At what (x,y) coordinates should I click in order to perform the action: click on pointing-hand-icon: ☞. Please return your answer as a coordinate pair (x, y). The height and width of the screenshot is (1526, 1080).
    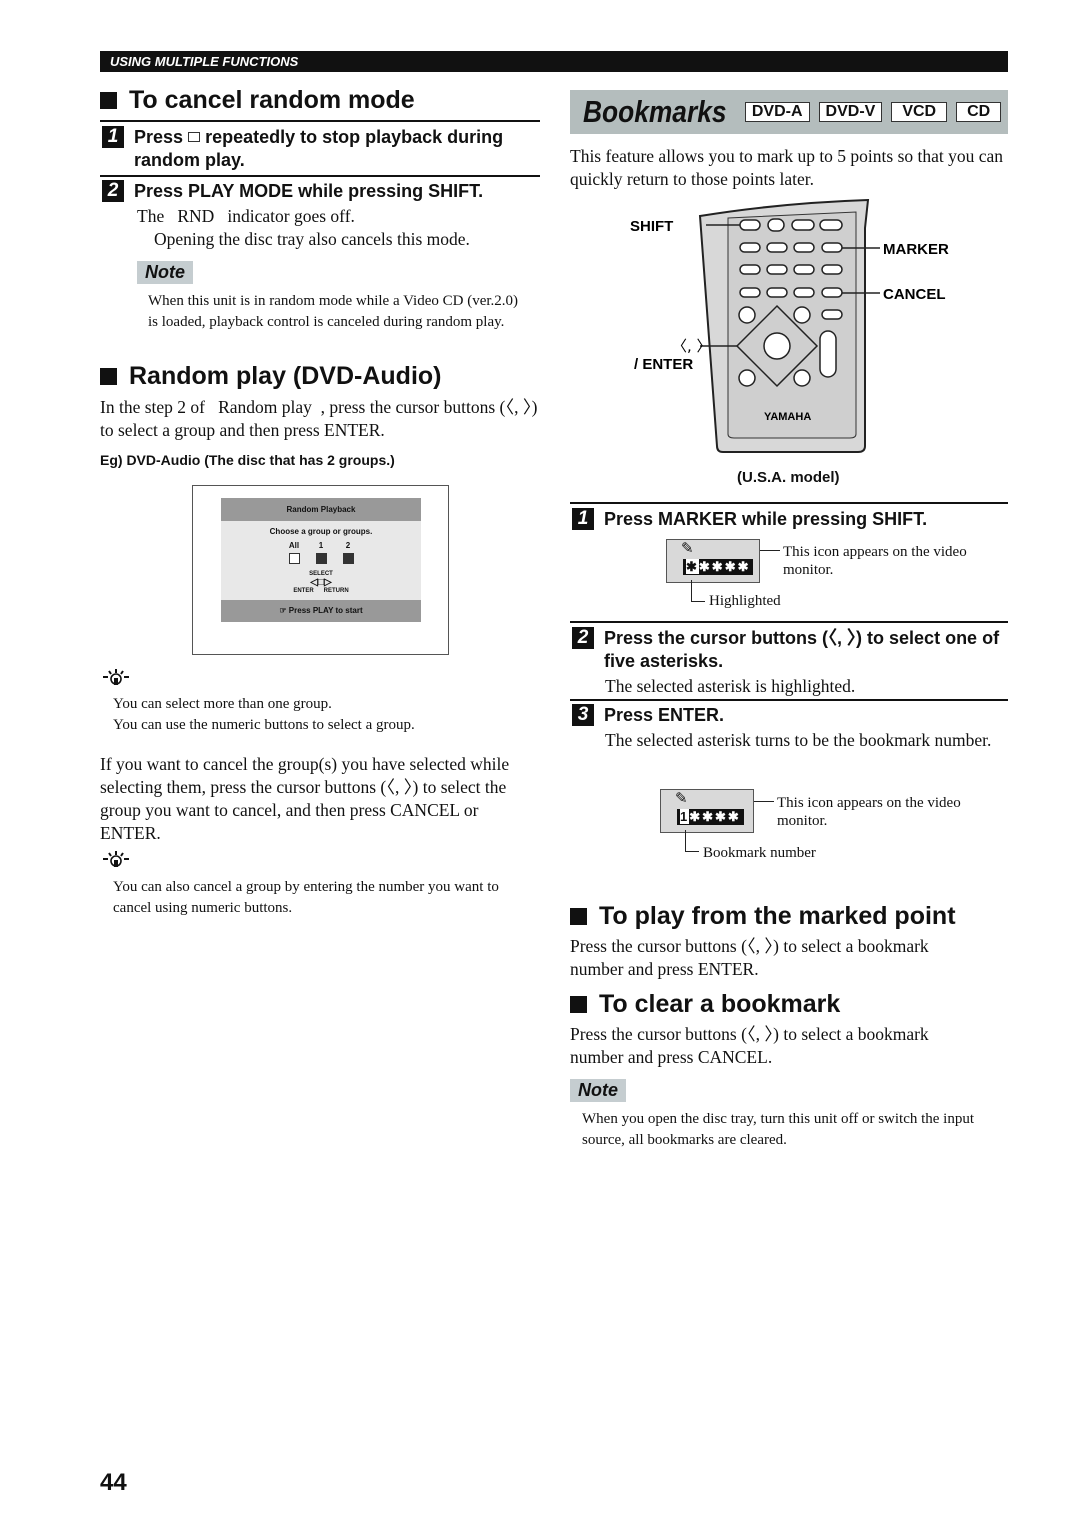
    Looking at the image, I should click on (284, 610).